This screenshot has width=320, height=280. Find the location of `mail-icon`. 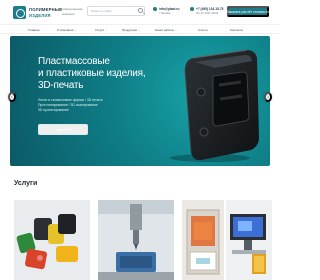

mail-icon is located at coordinates (155, 9).